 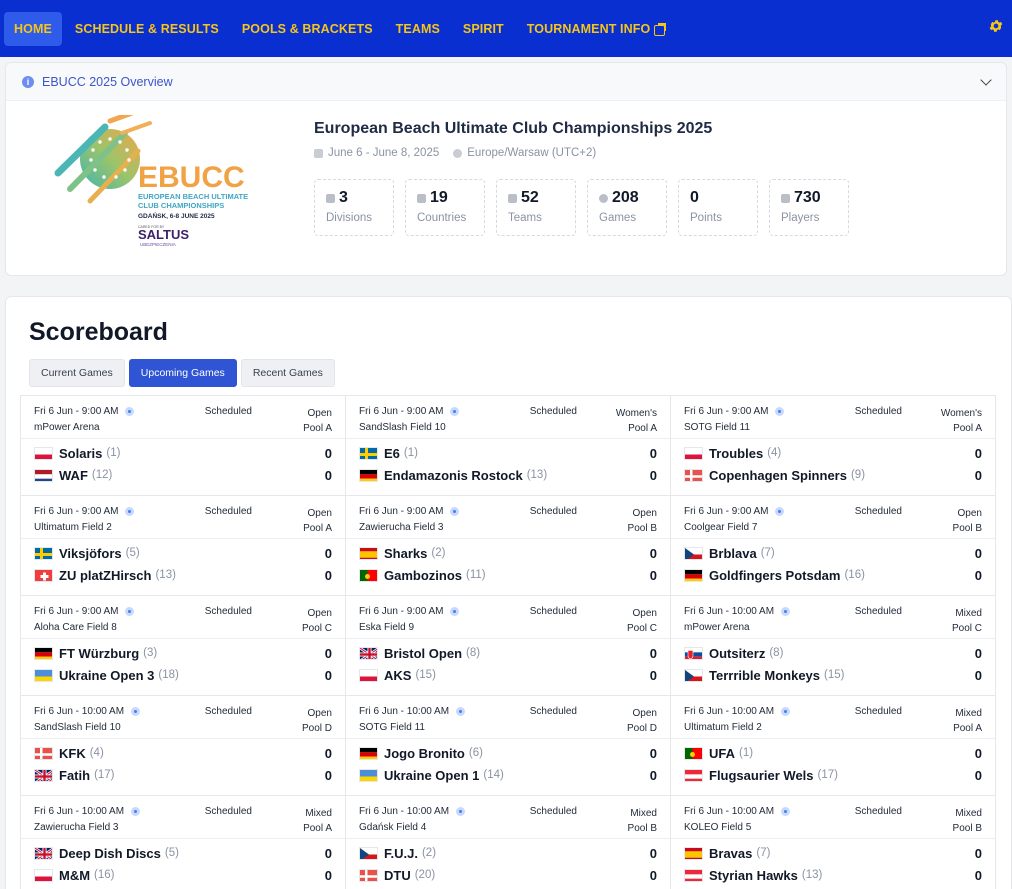 What do you see at coordinates (473, 653) in the screenshot?
I see `team-seed: (8)` at bounding box center [473, 653].